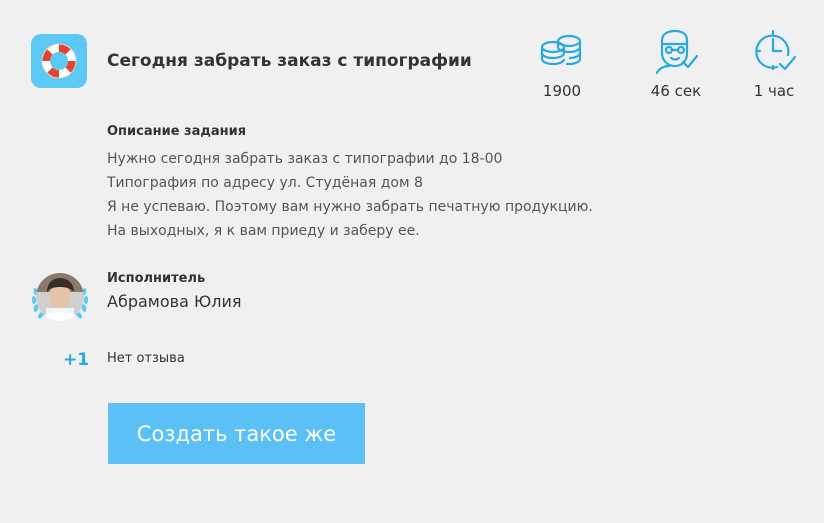 The height and width of the screenshot is (523, 824). Describe the element at coordinates (174, 301) in the screenshot. I see `executor-name: Абрамова Юлия` at that location.